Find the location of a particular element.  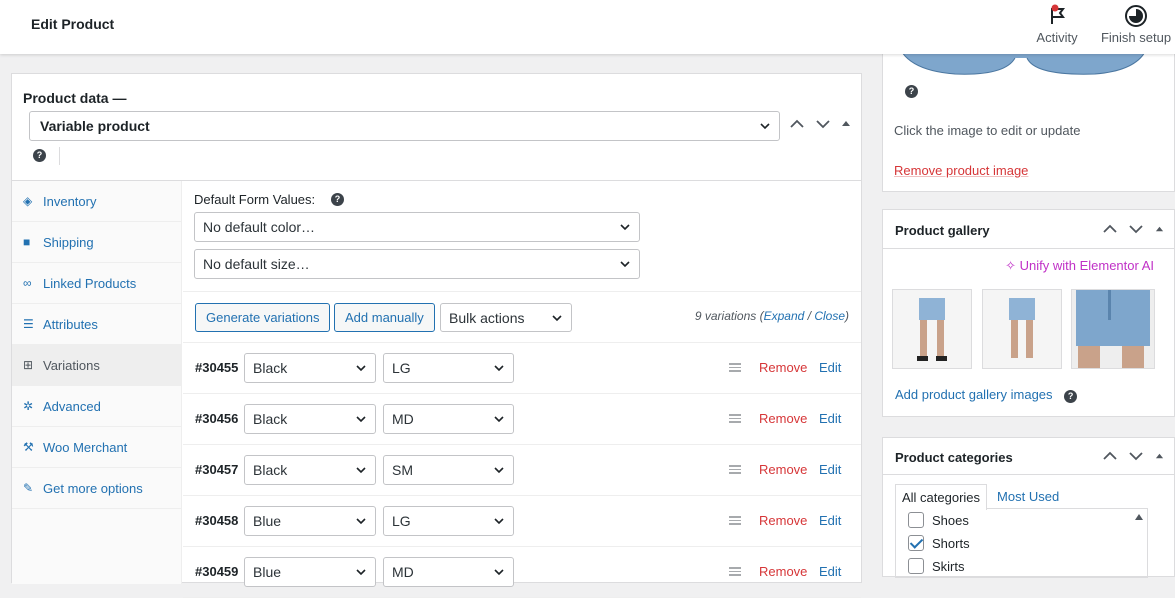

variation-row: #30456 Black MD Remove Edit is located at coordinates (522, 419).